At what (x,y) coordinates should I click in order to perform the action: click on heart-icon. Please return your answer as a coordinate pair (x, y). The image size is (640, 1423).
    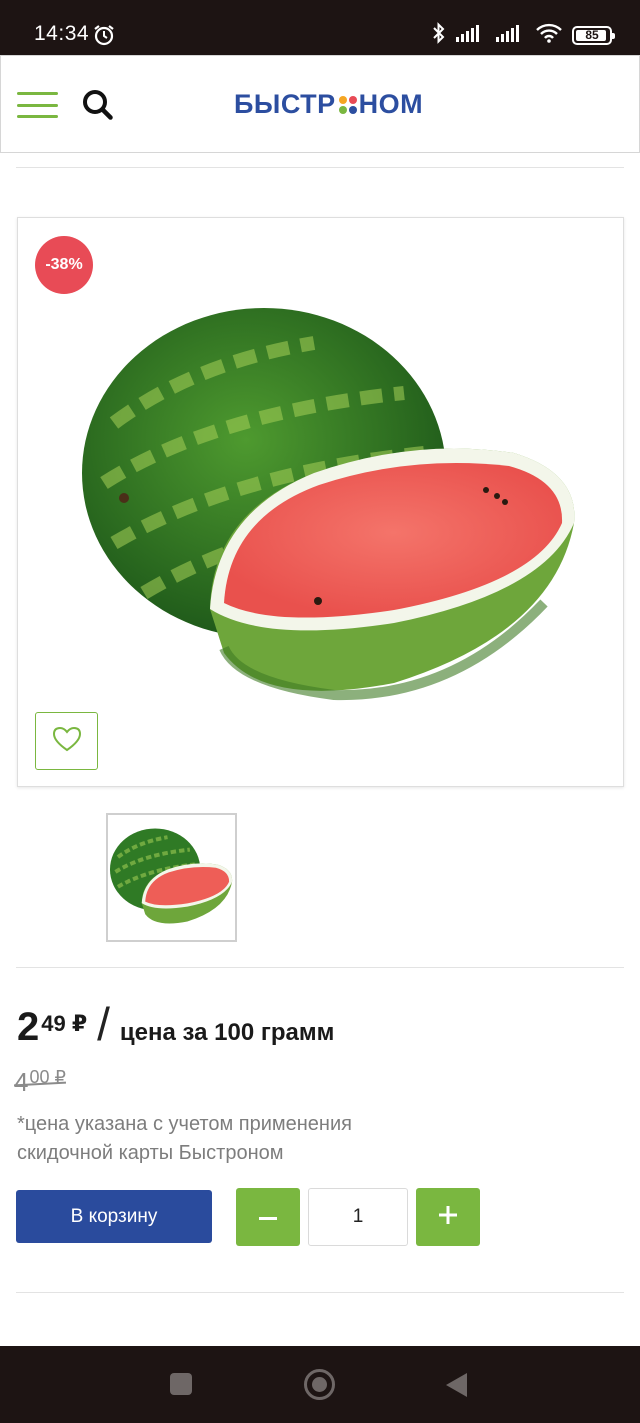
    Looking at the image, I should click on (67, 741).